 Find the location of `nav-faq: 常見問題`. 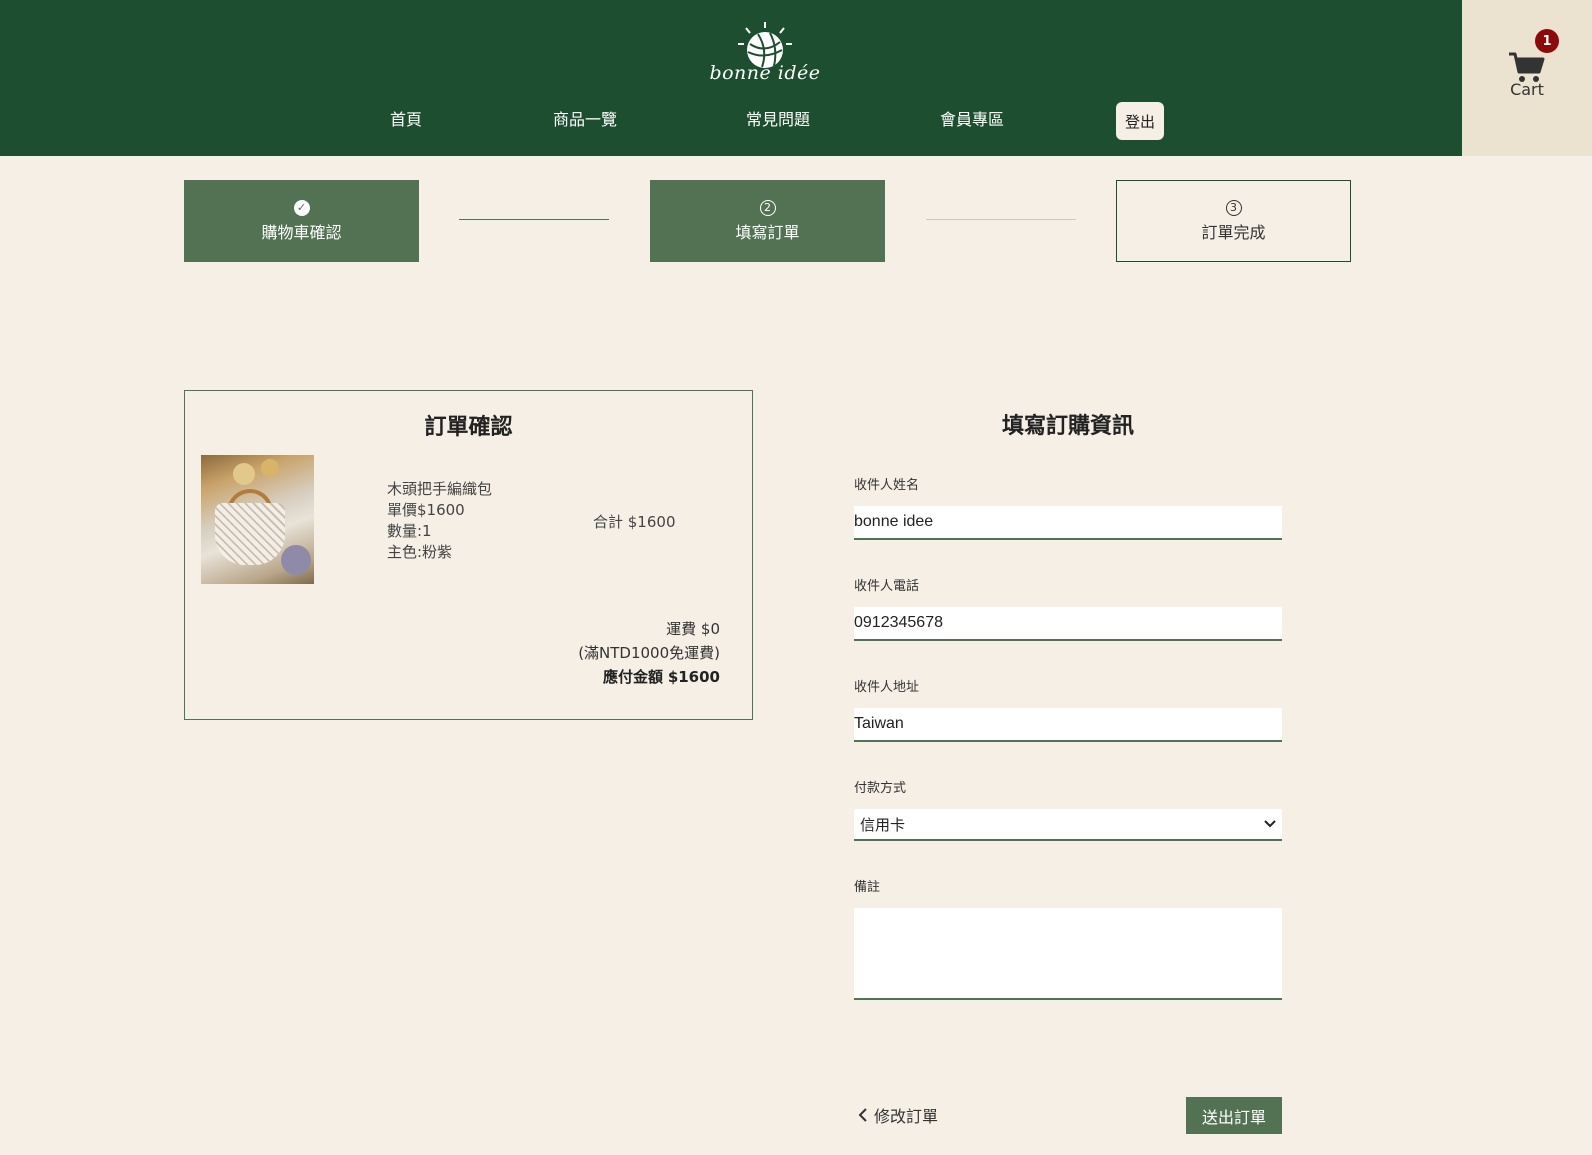

nav-faq: 常見問題 is located at coordinates (778, 118).